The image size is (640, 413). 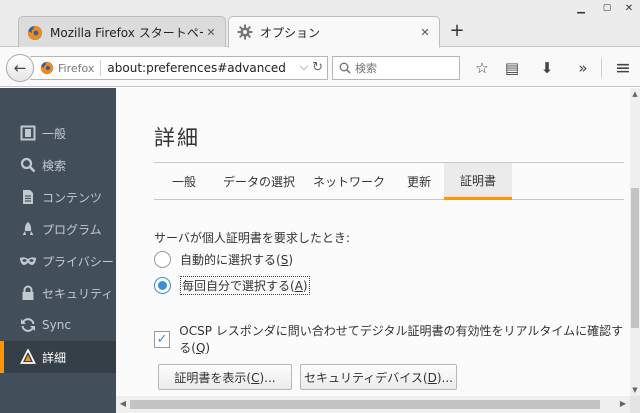 What do you see at coordinates (252, 238) in the screenshot?
I see `cert-request-prompt: サーバが個人証明書を要求したとき:` at bounding box center [252, 238].